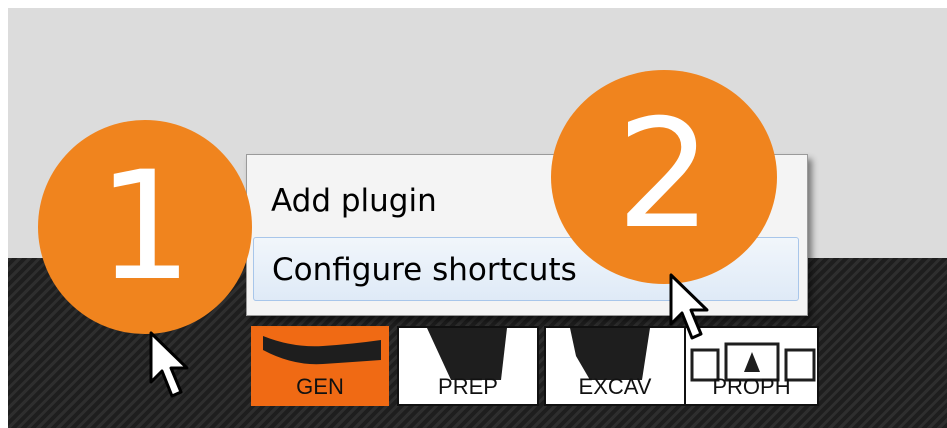  What do you see at coordinates (320, 366) in the screenshot?
I see `gen-mode-button: GEN` at bounding box center [320, 366].